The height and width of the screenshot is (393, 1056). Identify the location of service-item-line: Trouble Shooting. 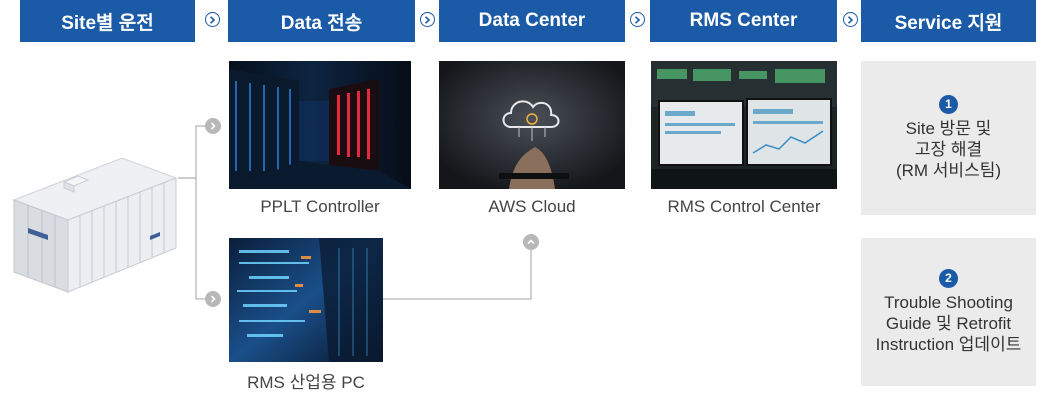
(948, 302).